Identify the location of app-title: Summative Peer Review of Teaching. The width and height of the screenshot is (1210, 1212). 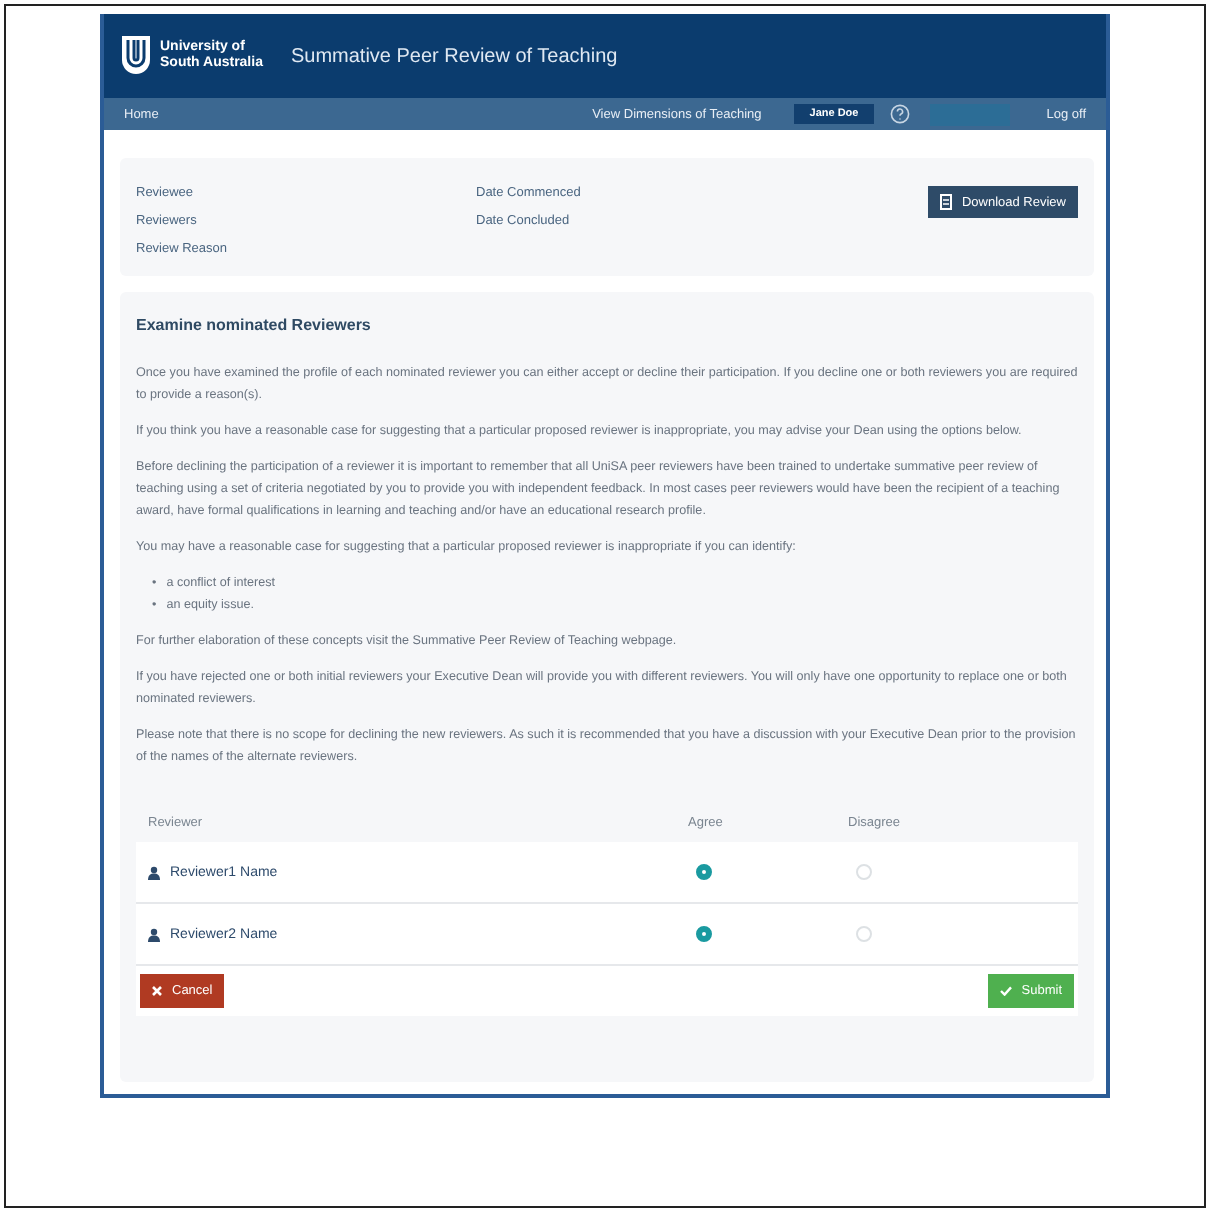
(454, 56).